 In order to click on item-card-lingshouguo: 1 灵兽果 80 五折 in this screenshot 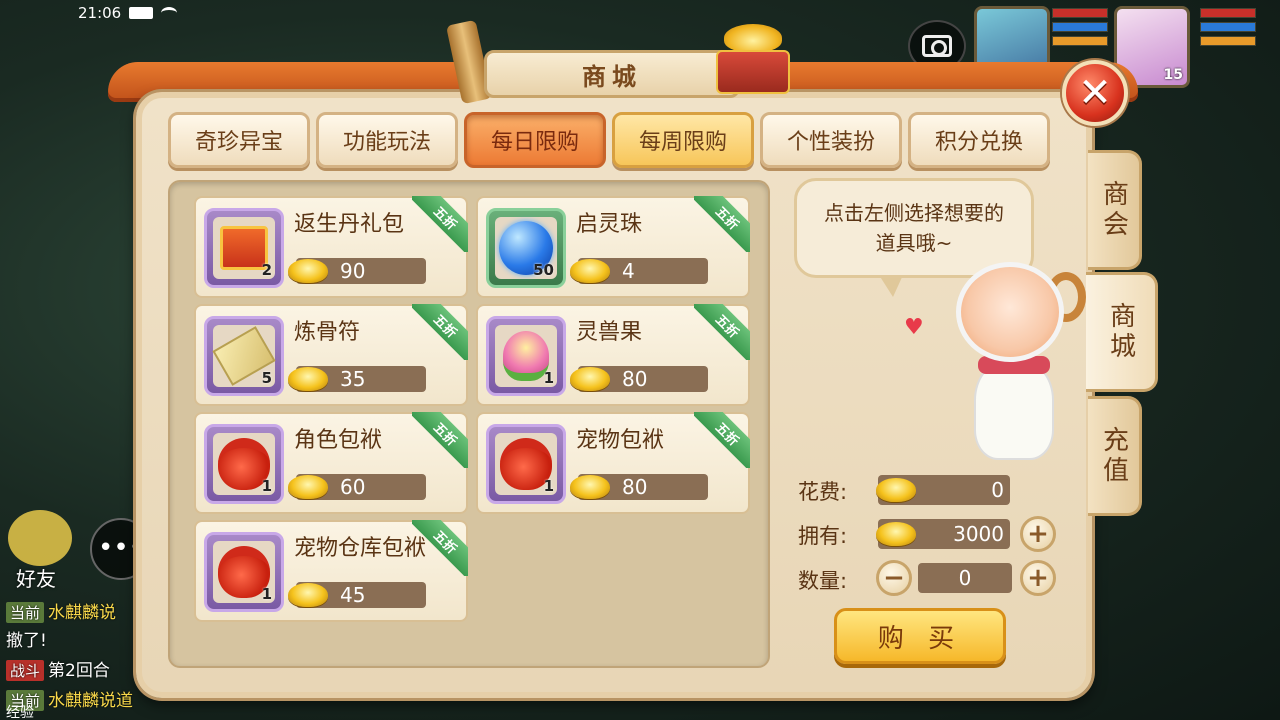, I will do `click(613, 355)`.